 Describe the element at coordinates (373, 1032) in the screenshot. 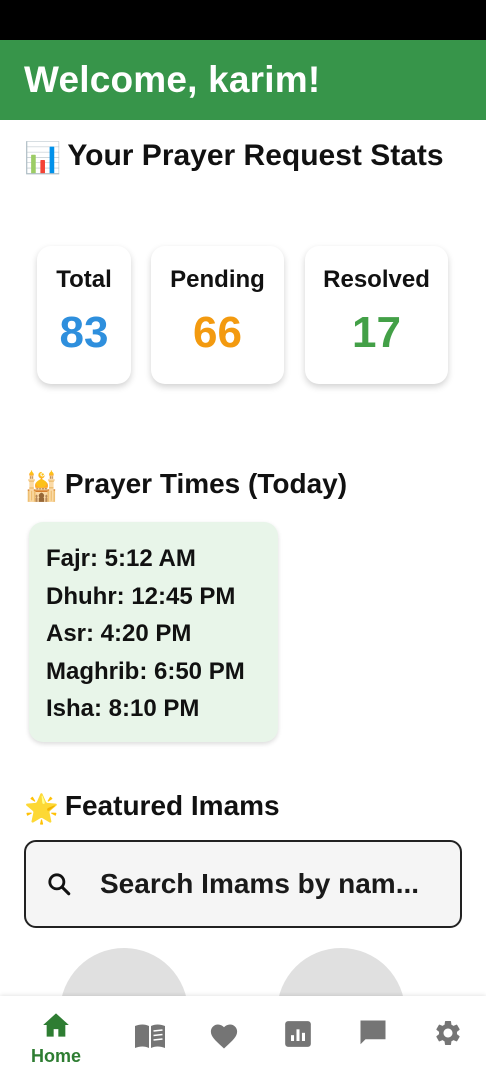

I see `chat-icon` at that location.